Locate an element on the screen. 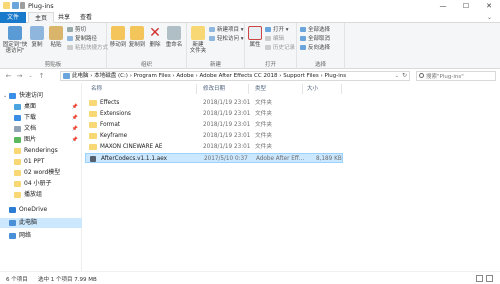  crumb-adobe: Adobe is located at coordinates (184, 76).